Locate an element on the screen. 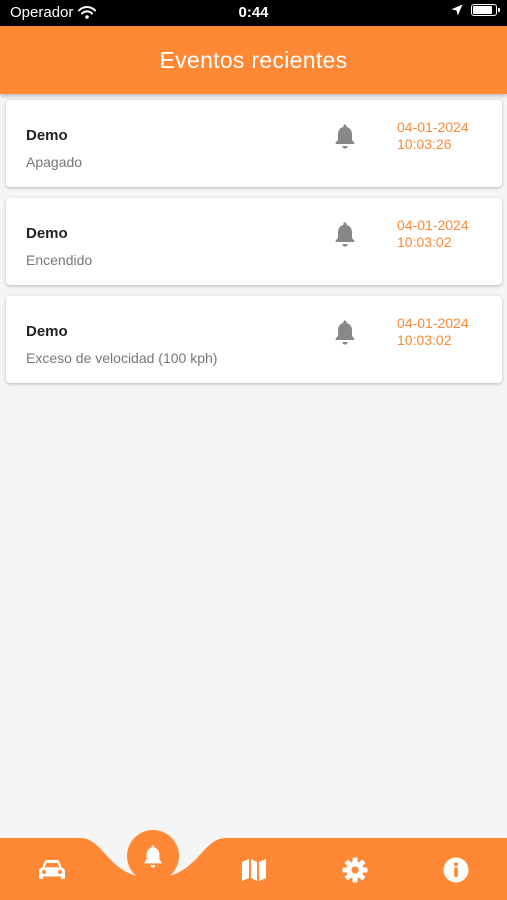 The image size is (507, 900). map-icon is located at coordinates (254, 870).